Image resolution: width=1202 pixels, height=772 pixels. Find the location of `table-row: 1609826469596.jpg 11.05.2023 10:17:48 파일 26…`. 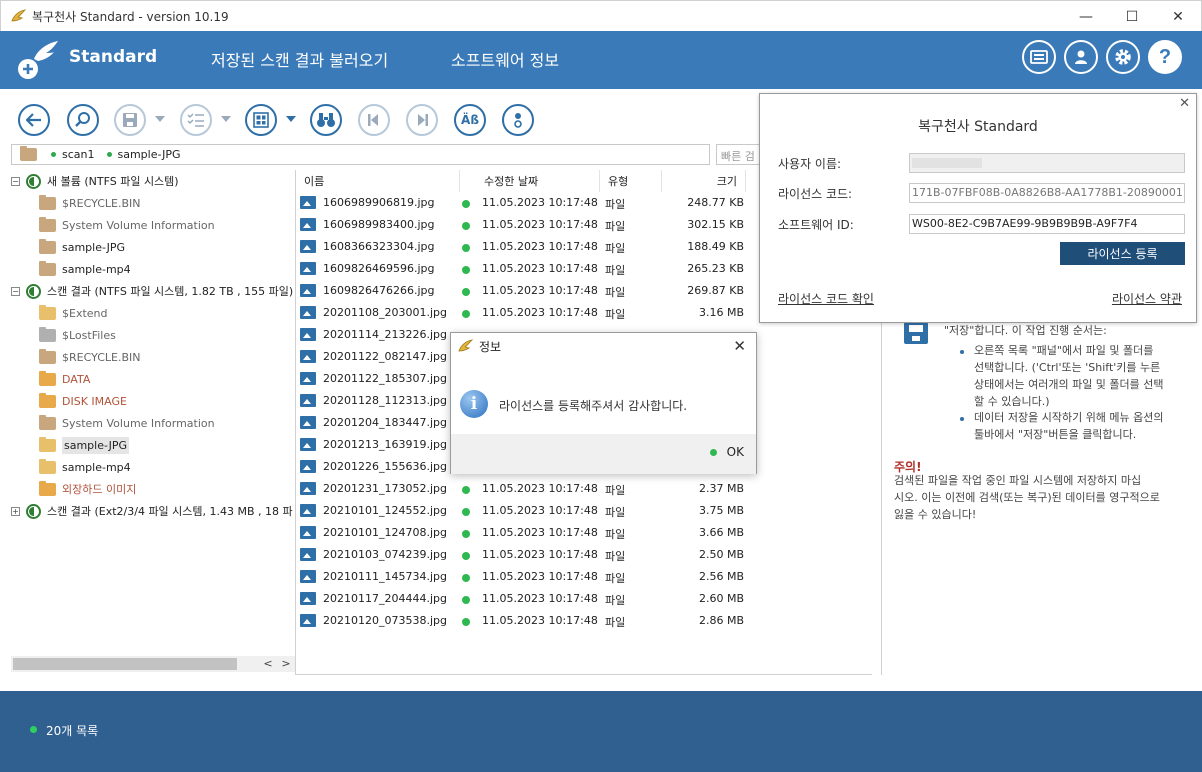

table-row: 1609826469596.jpg 11.05.2023 10:17:48 파일 26… is located at coordinates (522, 269).